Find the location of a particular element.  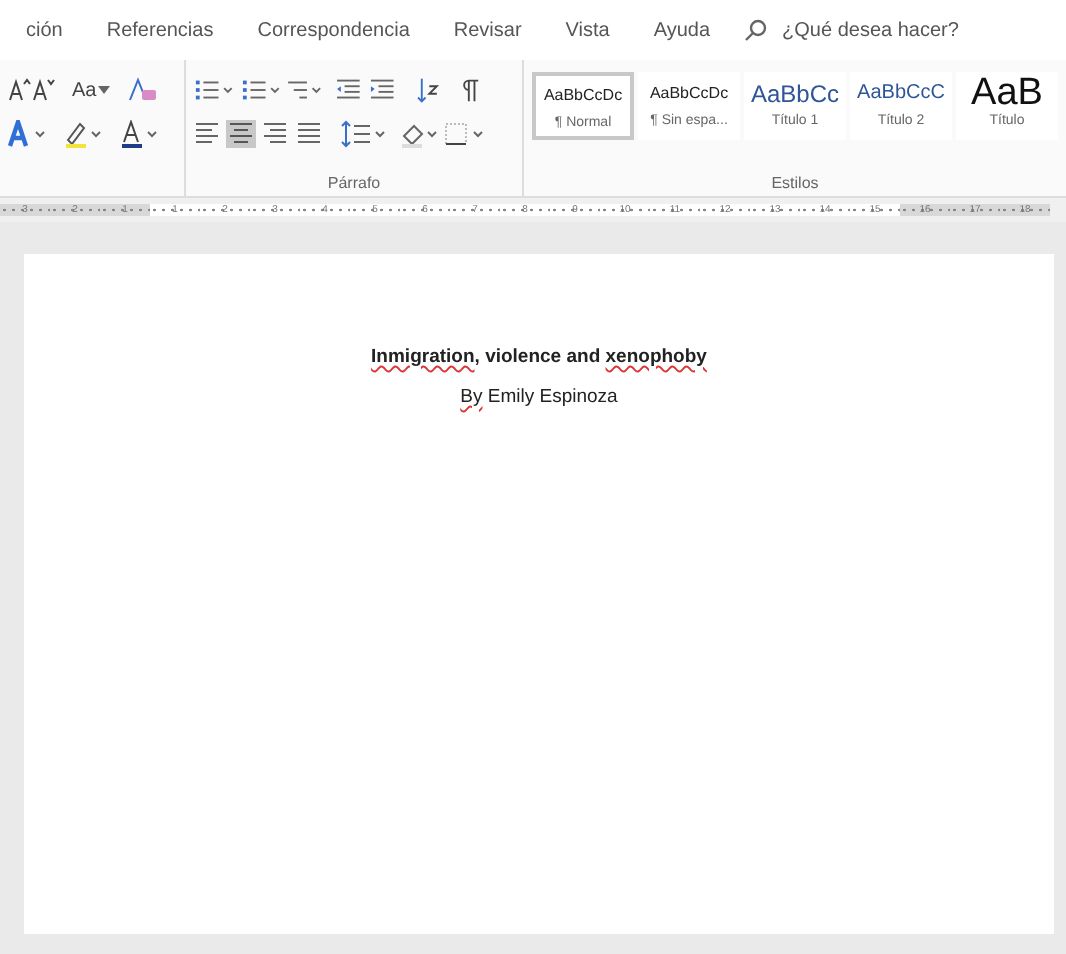

align-icons is located at coordinates (260, 134).